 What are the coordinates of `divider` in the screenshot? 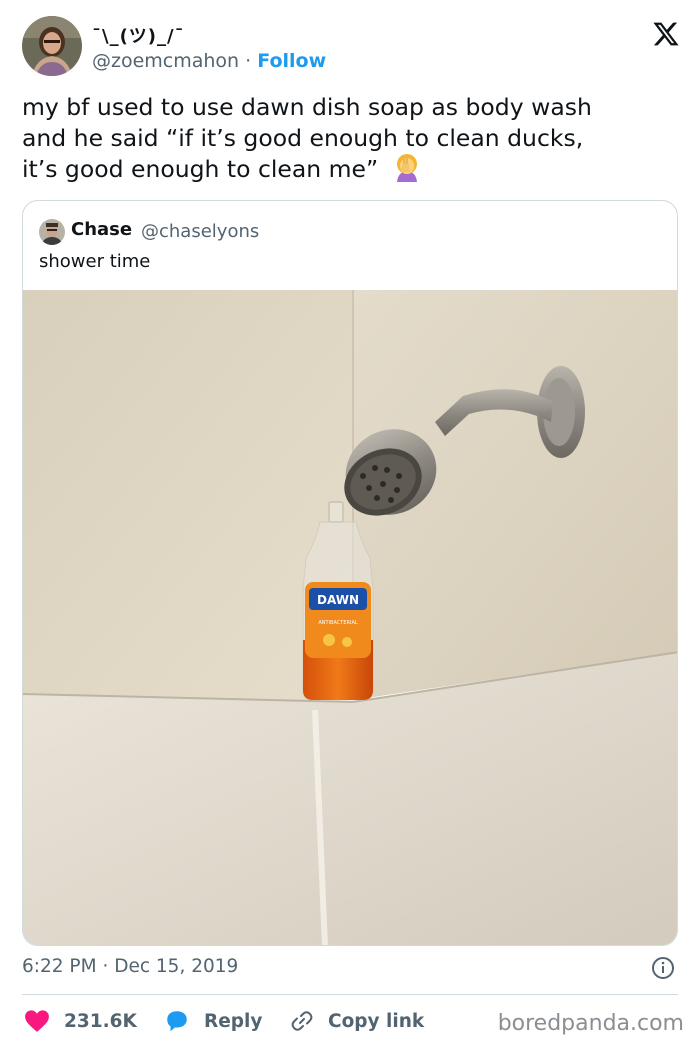 It's located at (350, 994).